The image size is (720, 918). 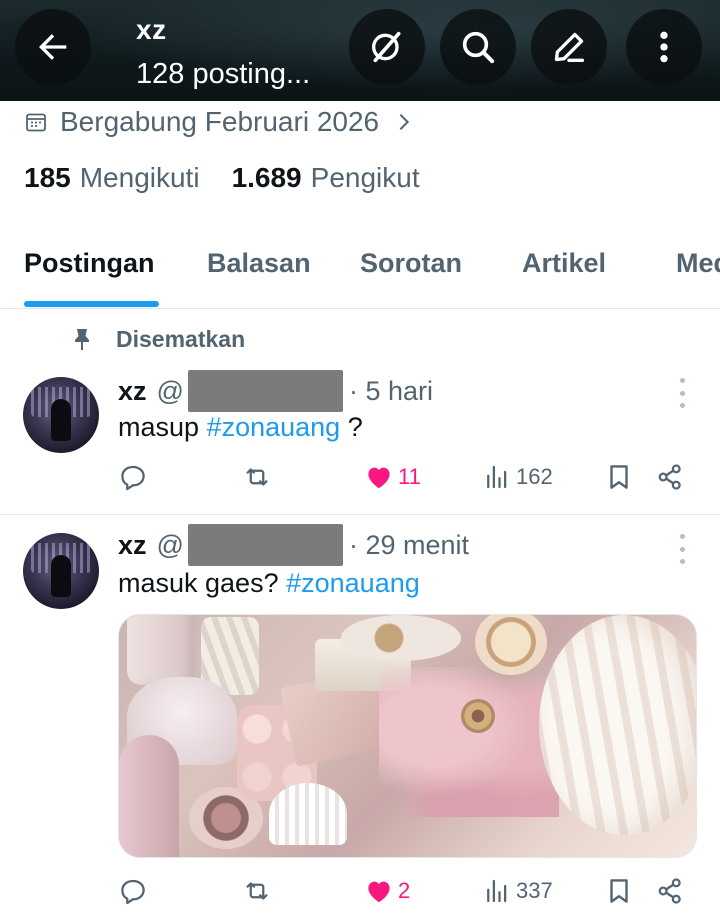 What do you see at coordinates (89, 263) in the screenshot?
I see `tab-postingan: Postingan` at bounding box center [89, 263].